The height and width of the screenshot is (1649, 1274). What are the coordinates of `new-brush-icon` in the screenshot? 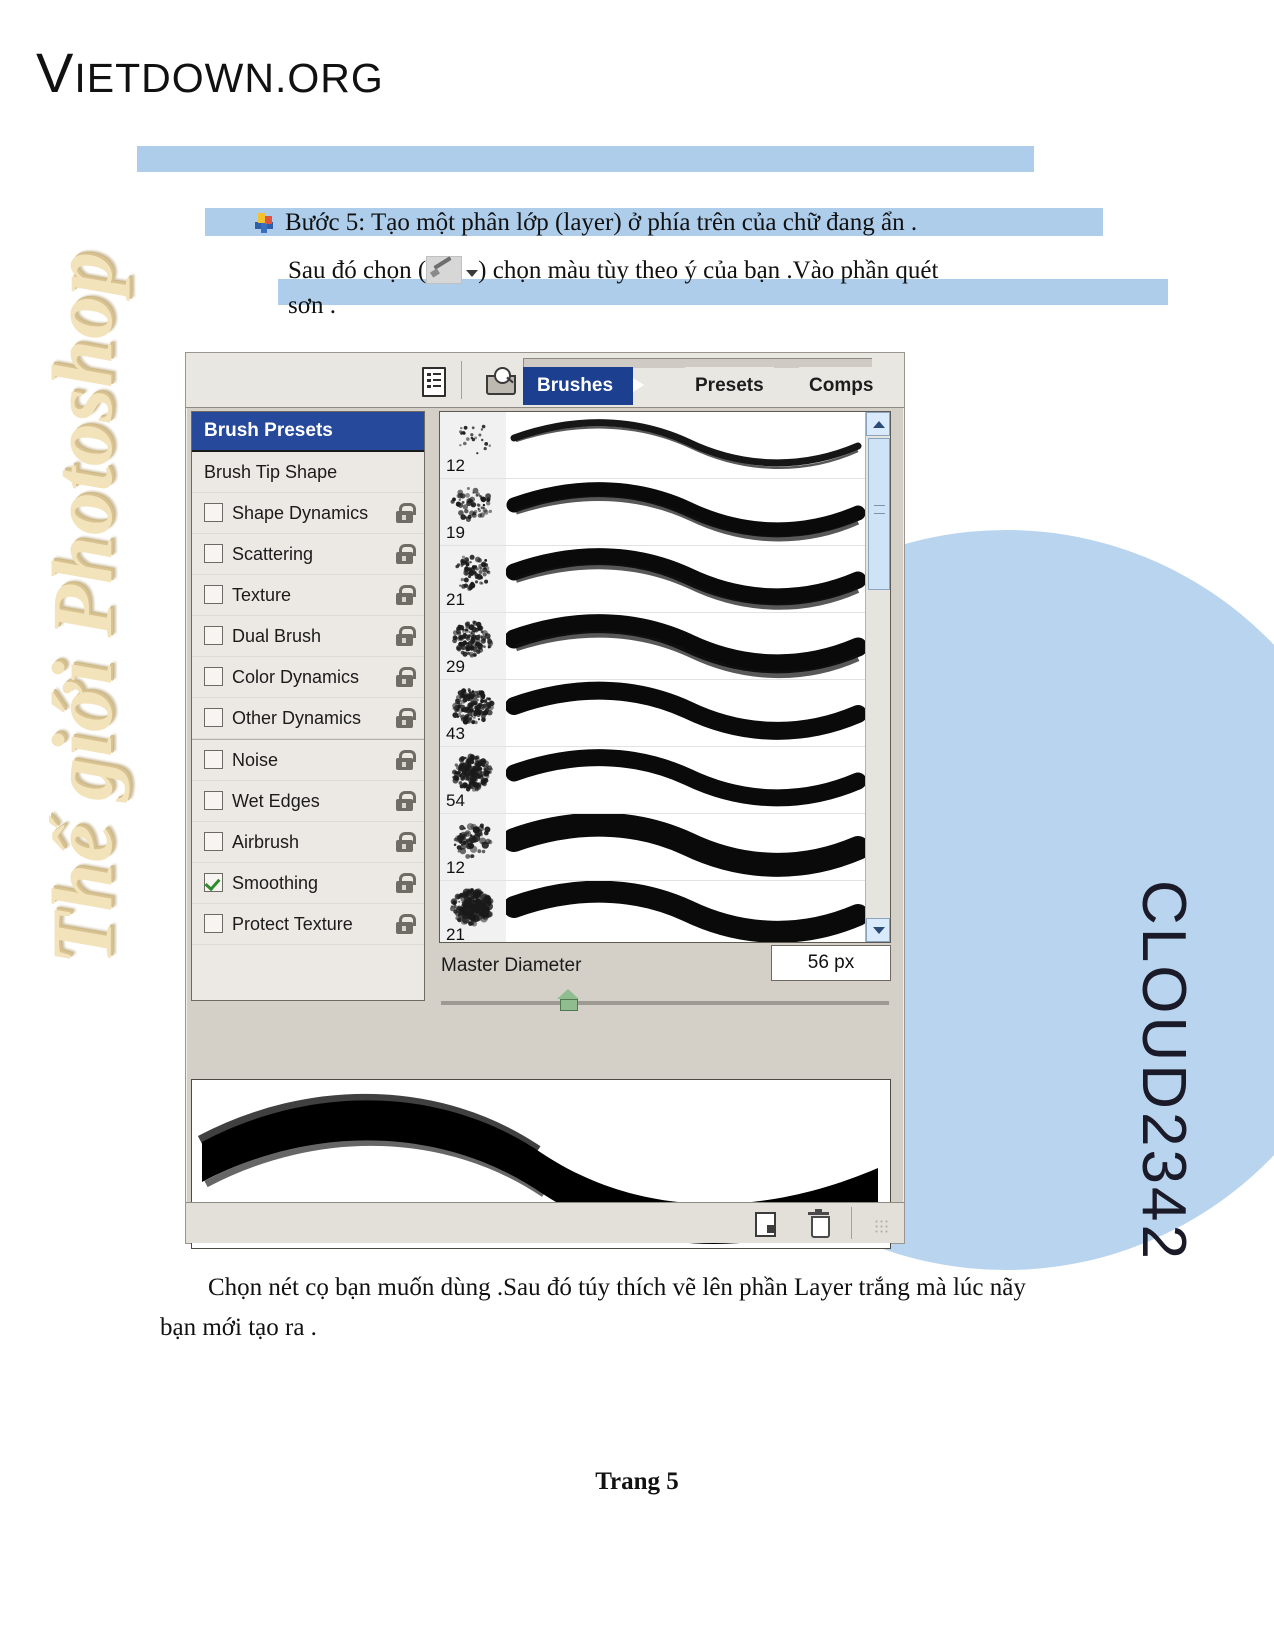 It's located at (764, 1224).